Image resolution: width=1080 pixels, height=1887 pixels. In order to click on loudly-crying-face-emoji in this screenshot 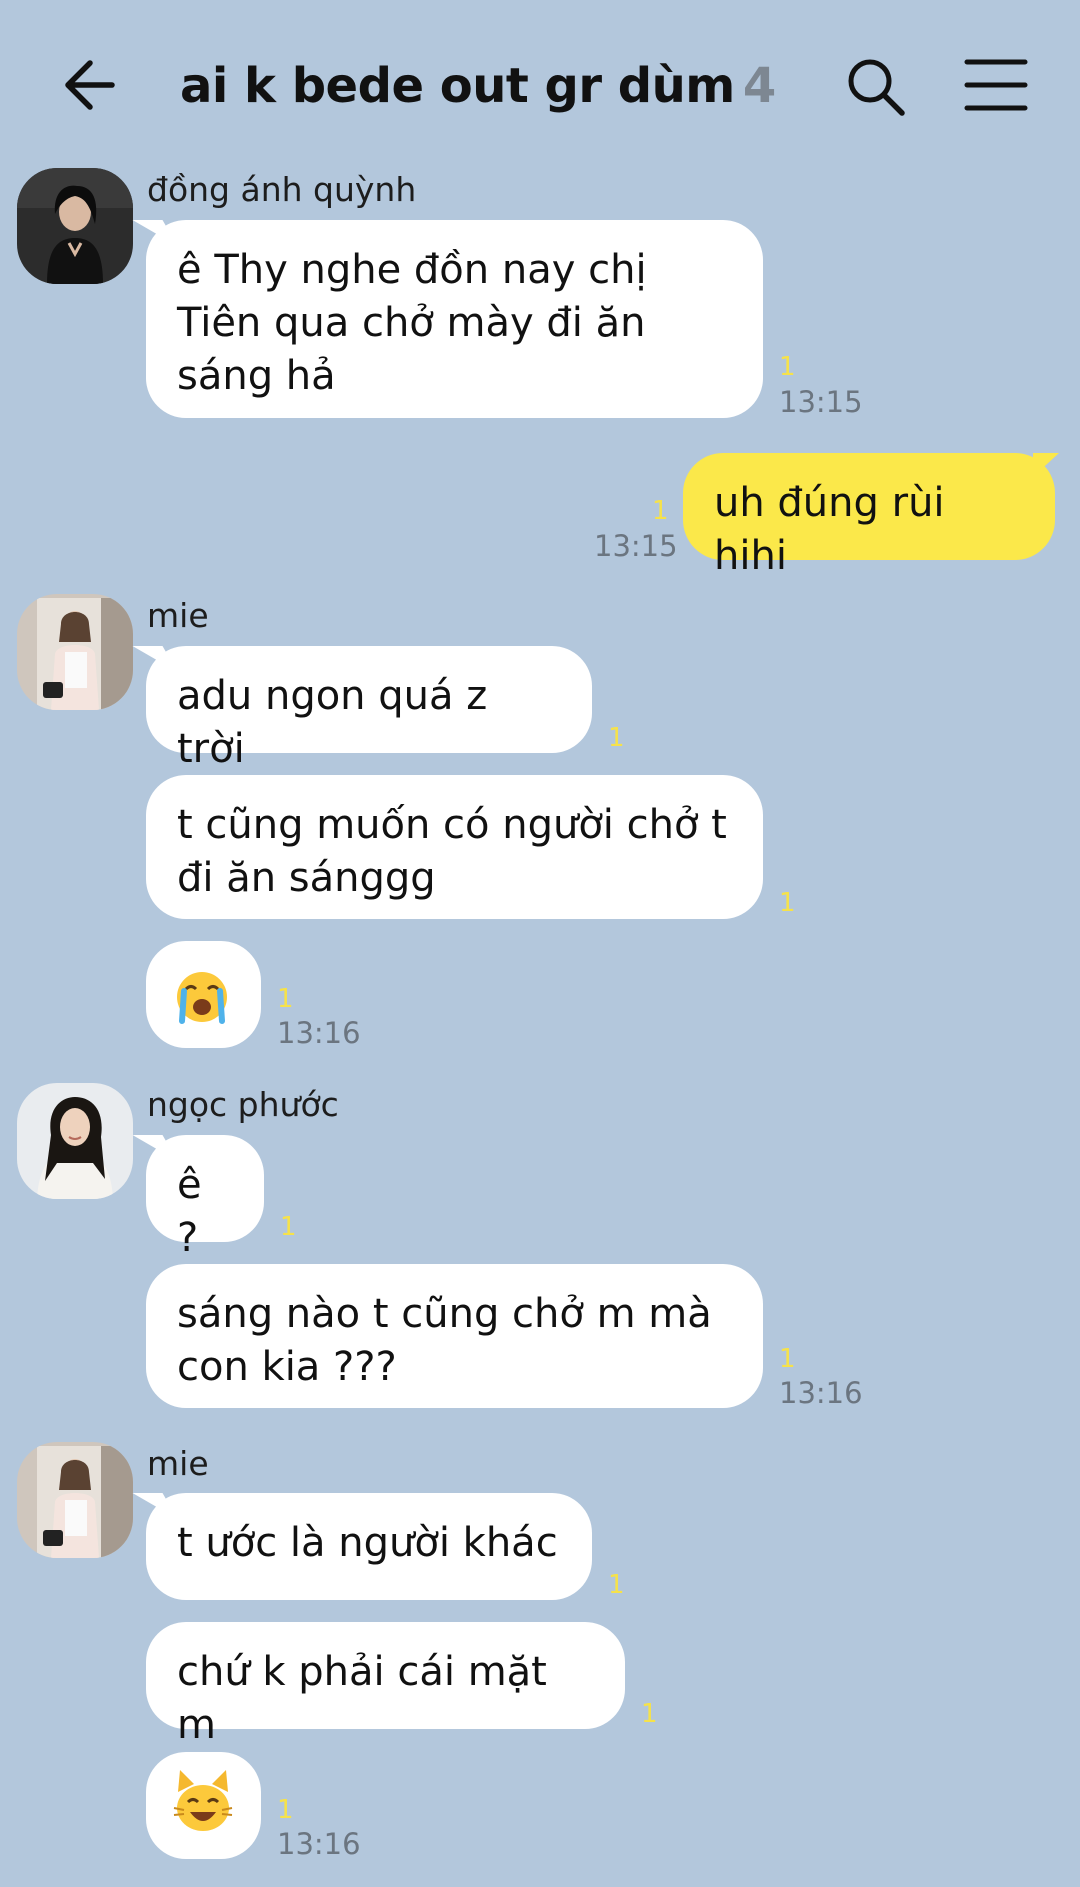, I will do `click(202, 998)`.